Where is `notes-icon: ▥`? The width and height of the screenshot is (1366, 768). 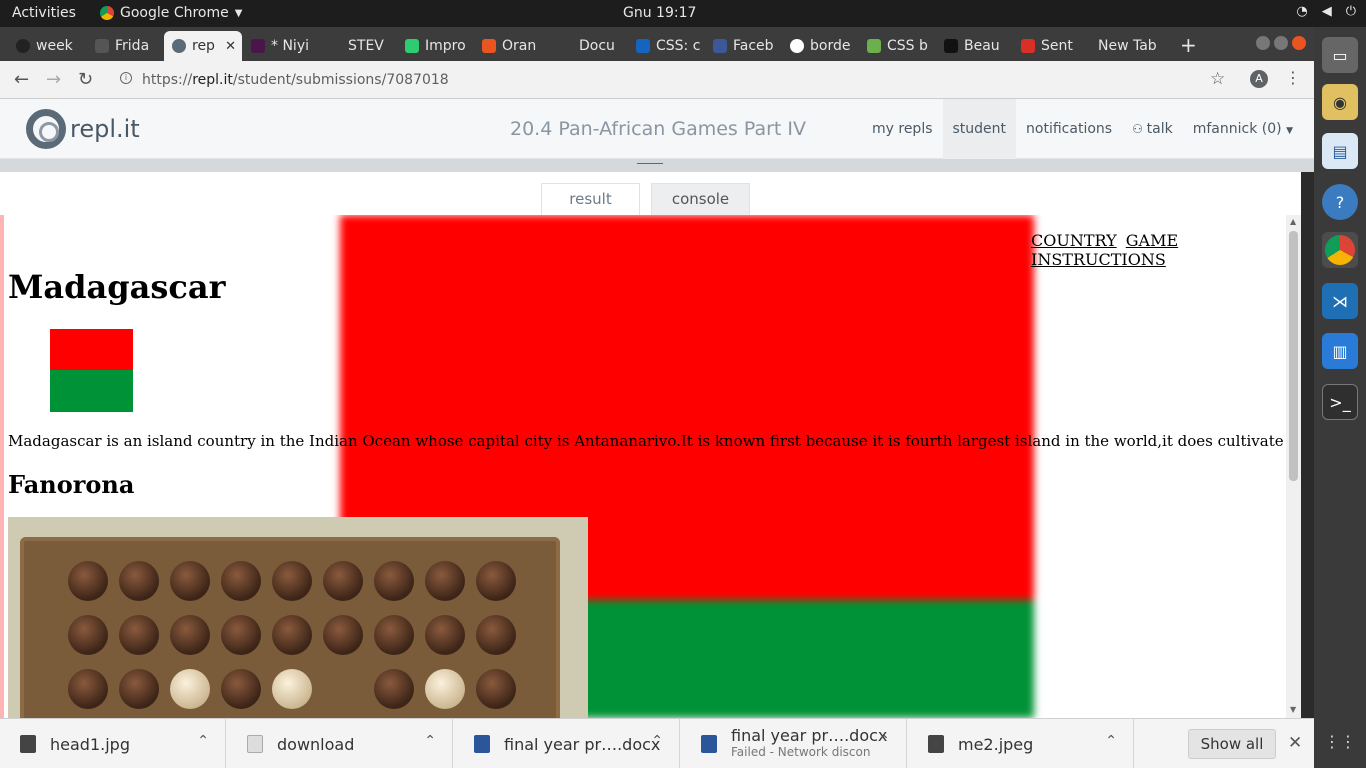
notes-icon: ▥ is located at coordinates (1340, 351).